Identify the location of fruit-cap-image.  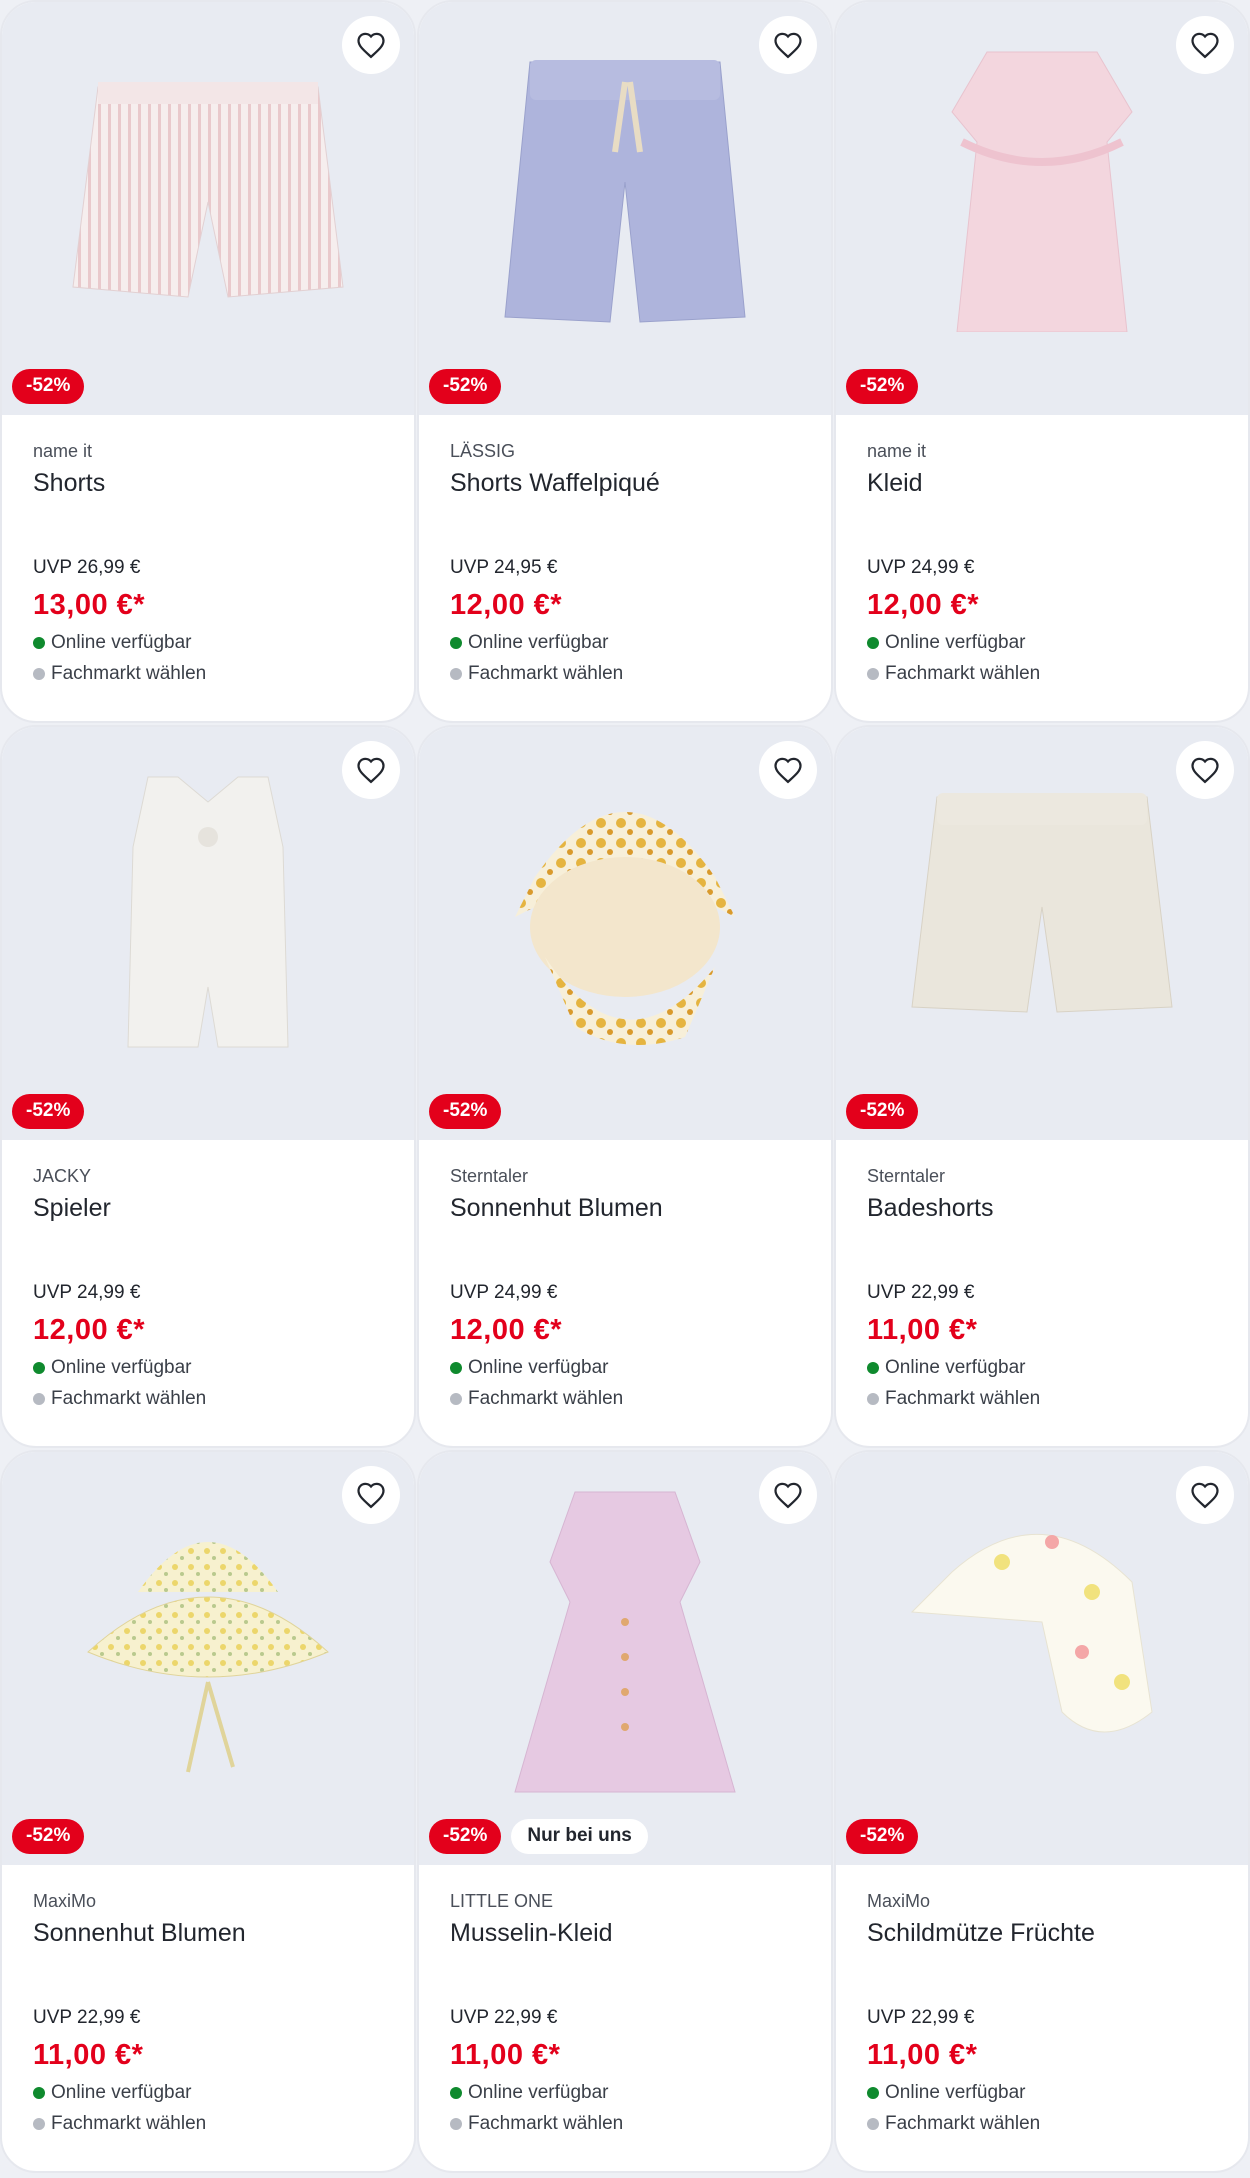
(1031, 1633).